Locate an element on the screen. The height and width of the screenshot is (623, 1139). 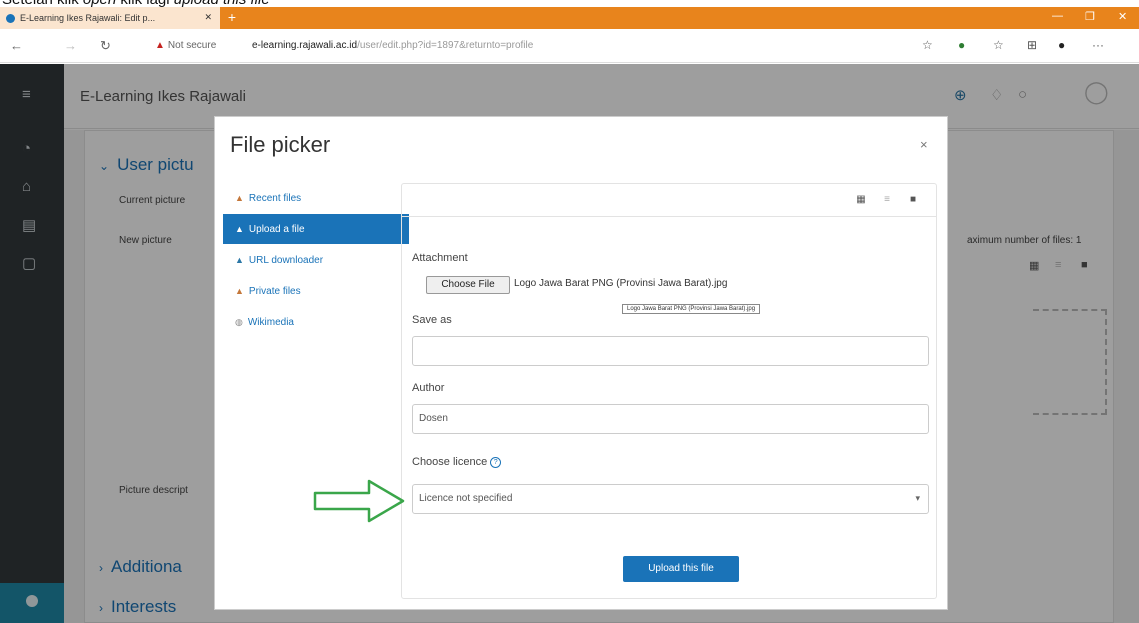
close-icon: × is located at coordinates (924, 144).